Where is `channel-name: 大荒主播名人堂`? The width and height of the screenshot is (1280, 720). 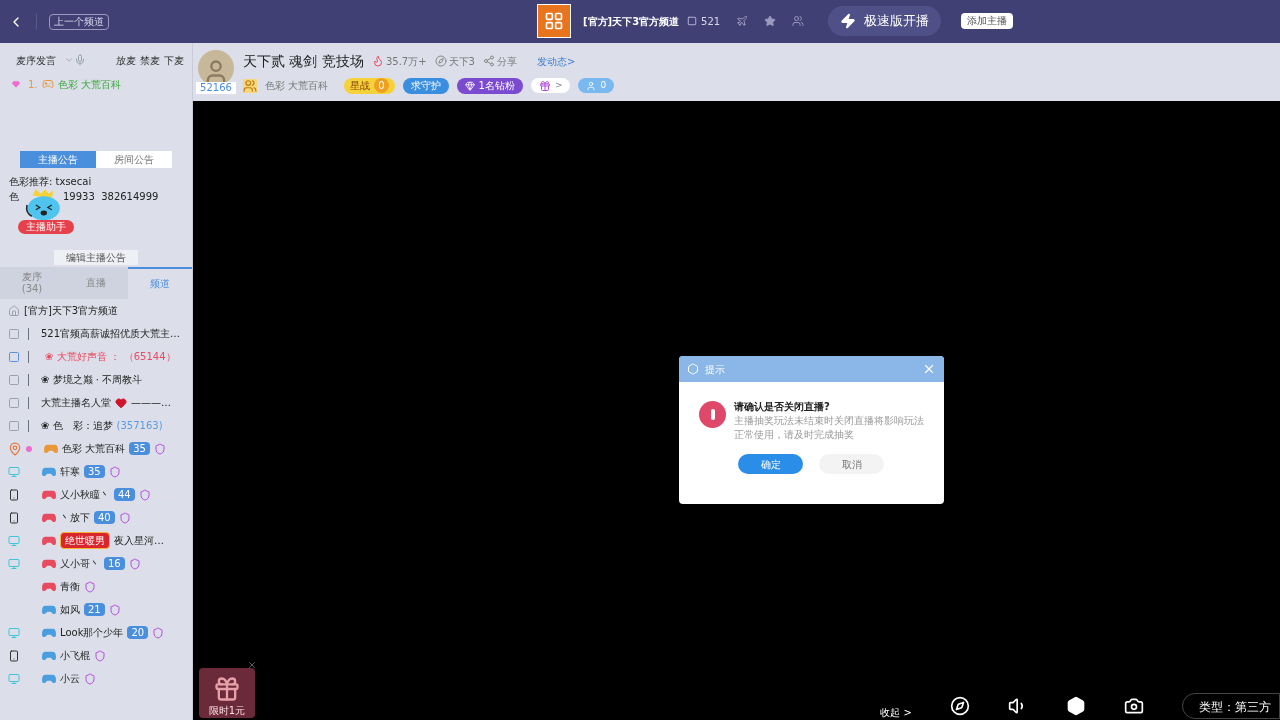 channel-name: 大荒主播名人堂 is located at coordinates (74, 402).